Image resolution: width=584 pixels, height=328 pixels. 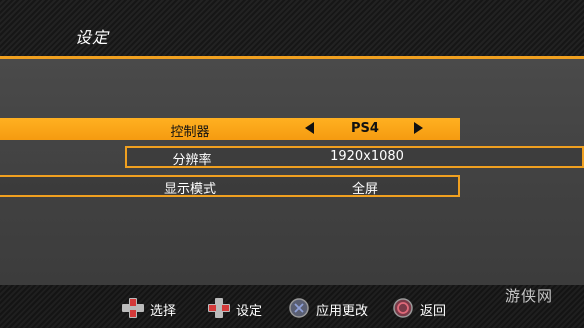 What do you see at coordinates (92, 37) in the screenshot?
I see `page-title: 设定` at bounding box center [92, 37].